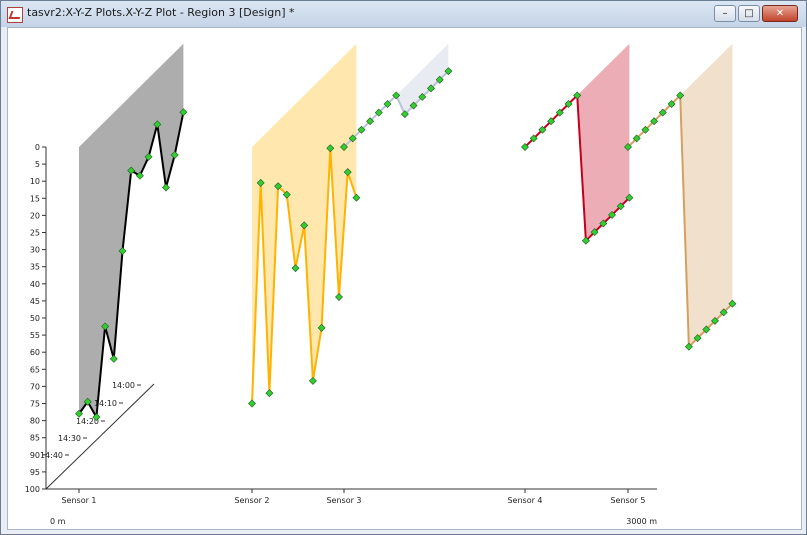 This screenshot has width=807, height=535. What do you see at coordinates (35, 284) in the screenshot?
I see `y-tick-label: 40` at bounding box center [35, 284].